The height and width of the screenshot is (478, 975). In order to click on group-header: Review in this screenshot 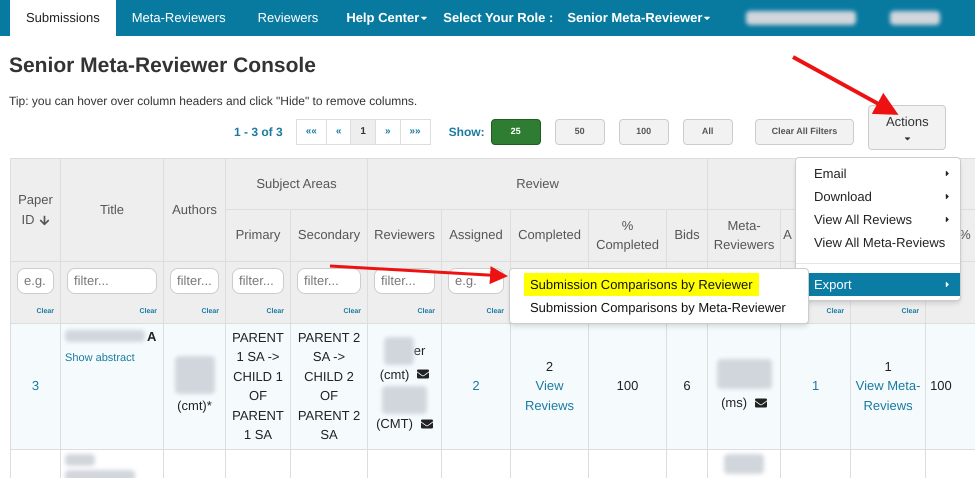, I will do `click(538, 183)`.